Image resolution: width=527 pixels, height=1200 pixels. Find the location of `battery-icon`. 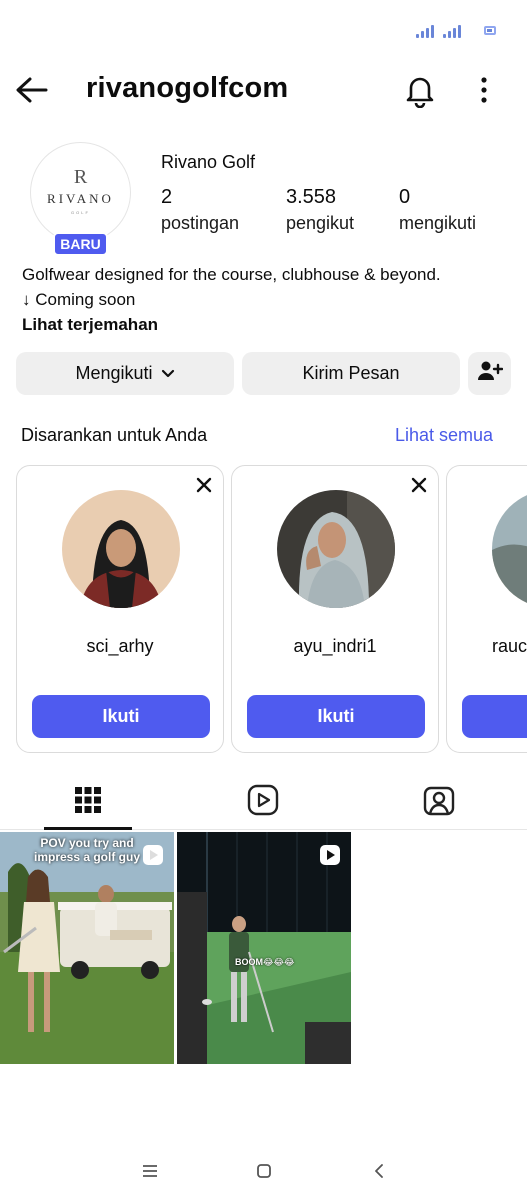

battery-icon is located at coordinates (490, 30).